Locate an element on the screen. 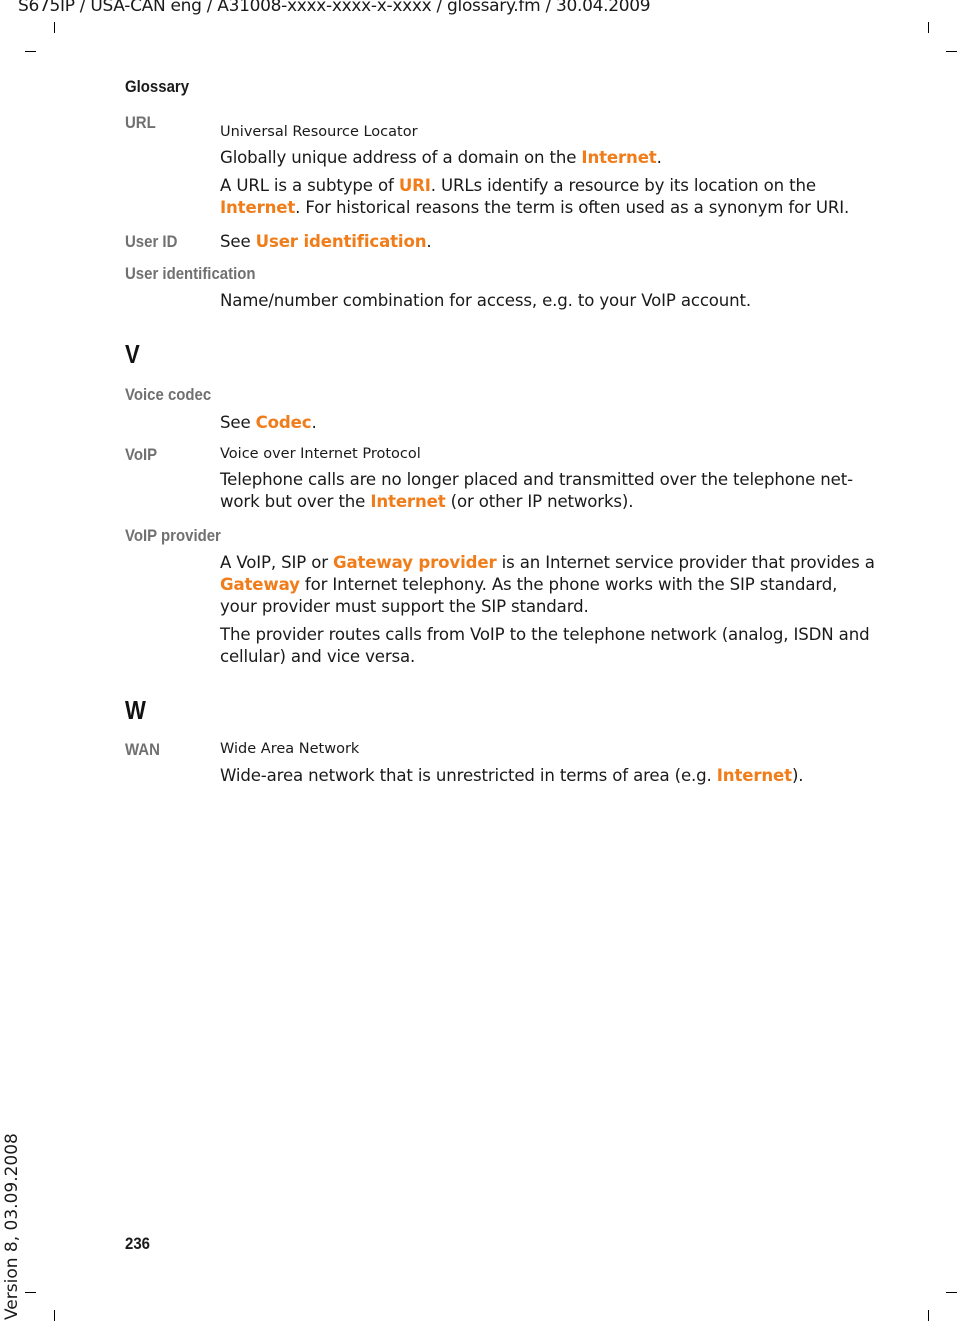 Image resolution: width=958 pixels, height=1324 pixels. definition-line: See Codec. is located at coordinates (268, 422).